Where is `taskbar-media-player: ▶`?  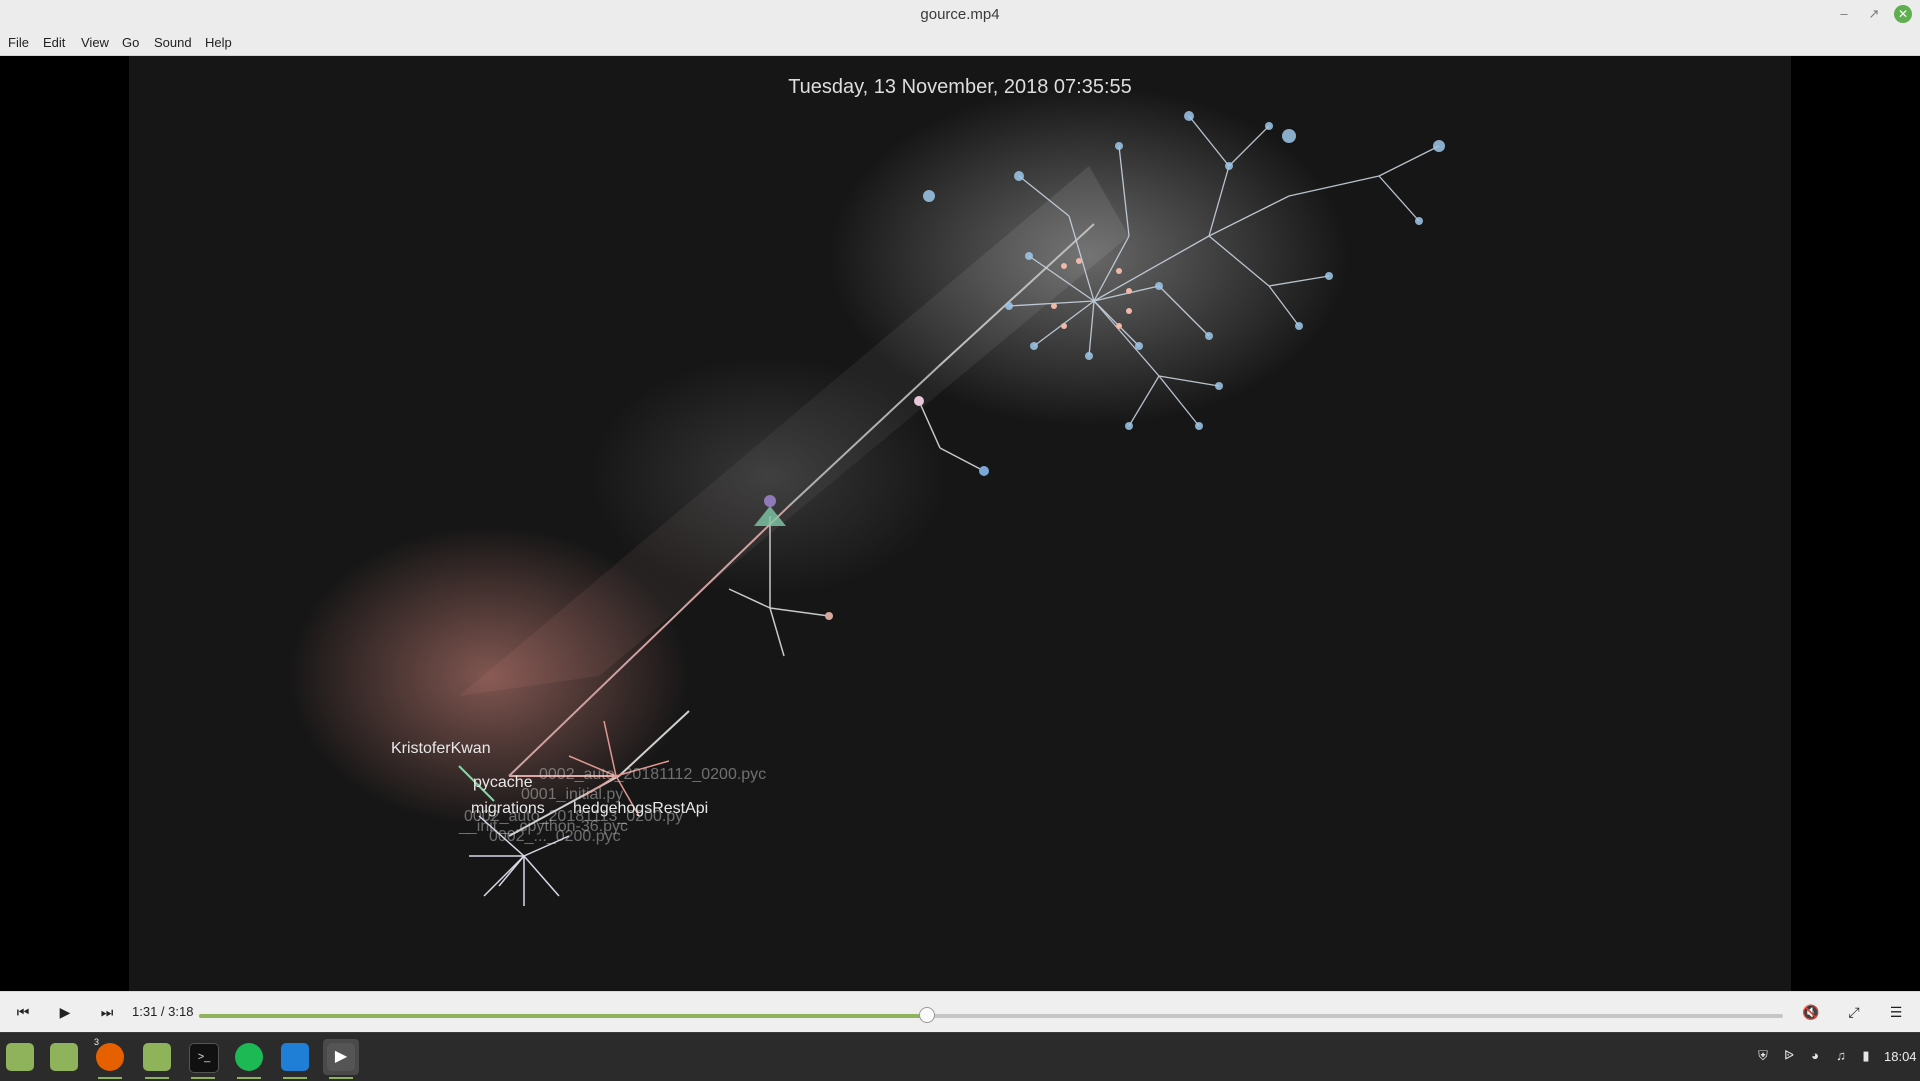
taskbar-media-player: ▶ is located at coordinates (341, 1059).